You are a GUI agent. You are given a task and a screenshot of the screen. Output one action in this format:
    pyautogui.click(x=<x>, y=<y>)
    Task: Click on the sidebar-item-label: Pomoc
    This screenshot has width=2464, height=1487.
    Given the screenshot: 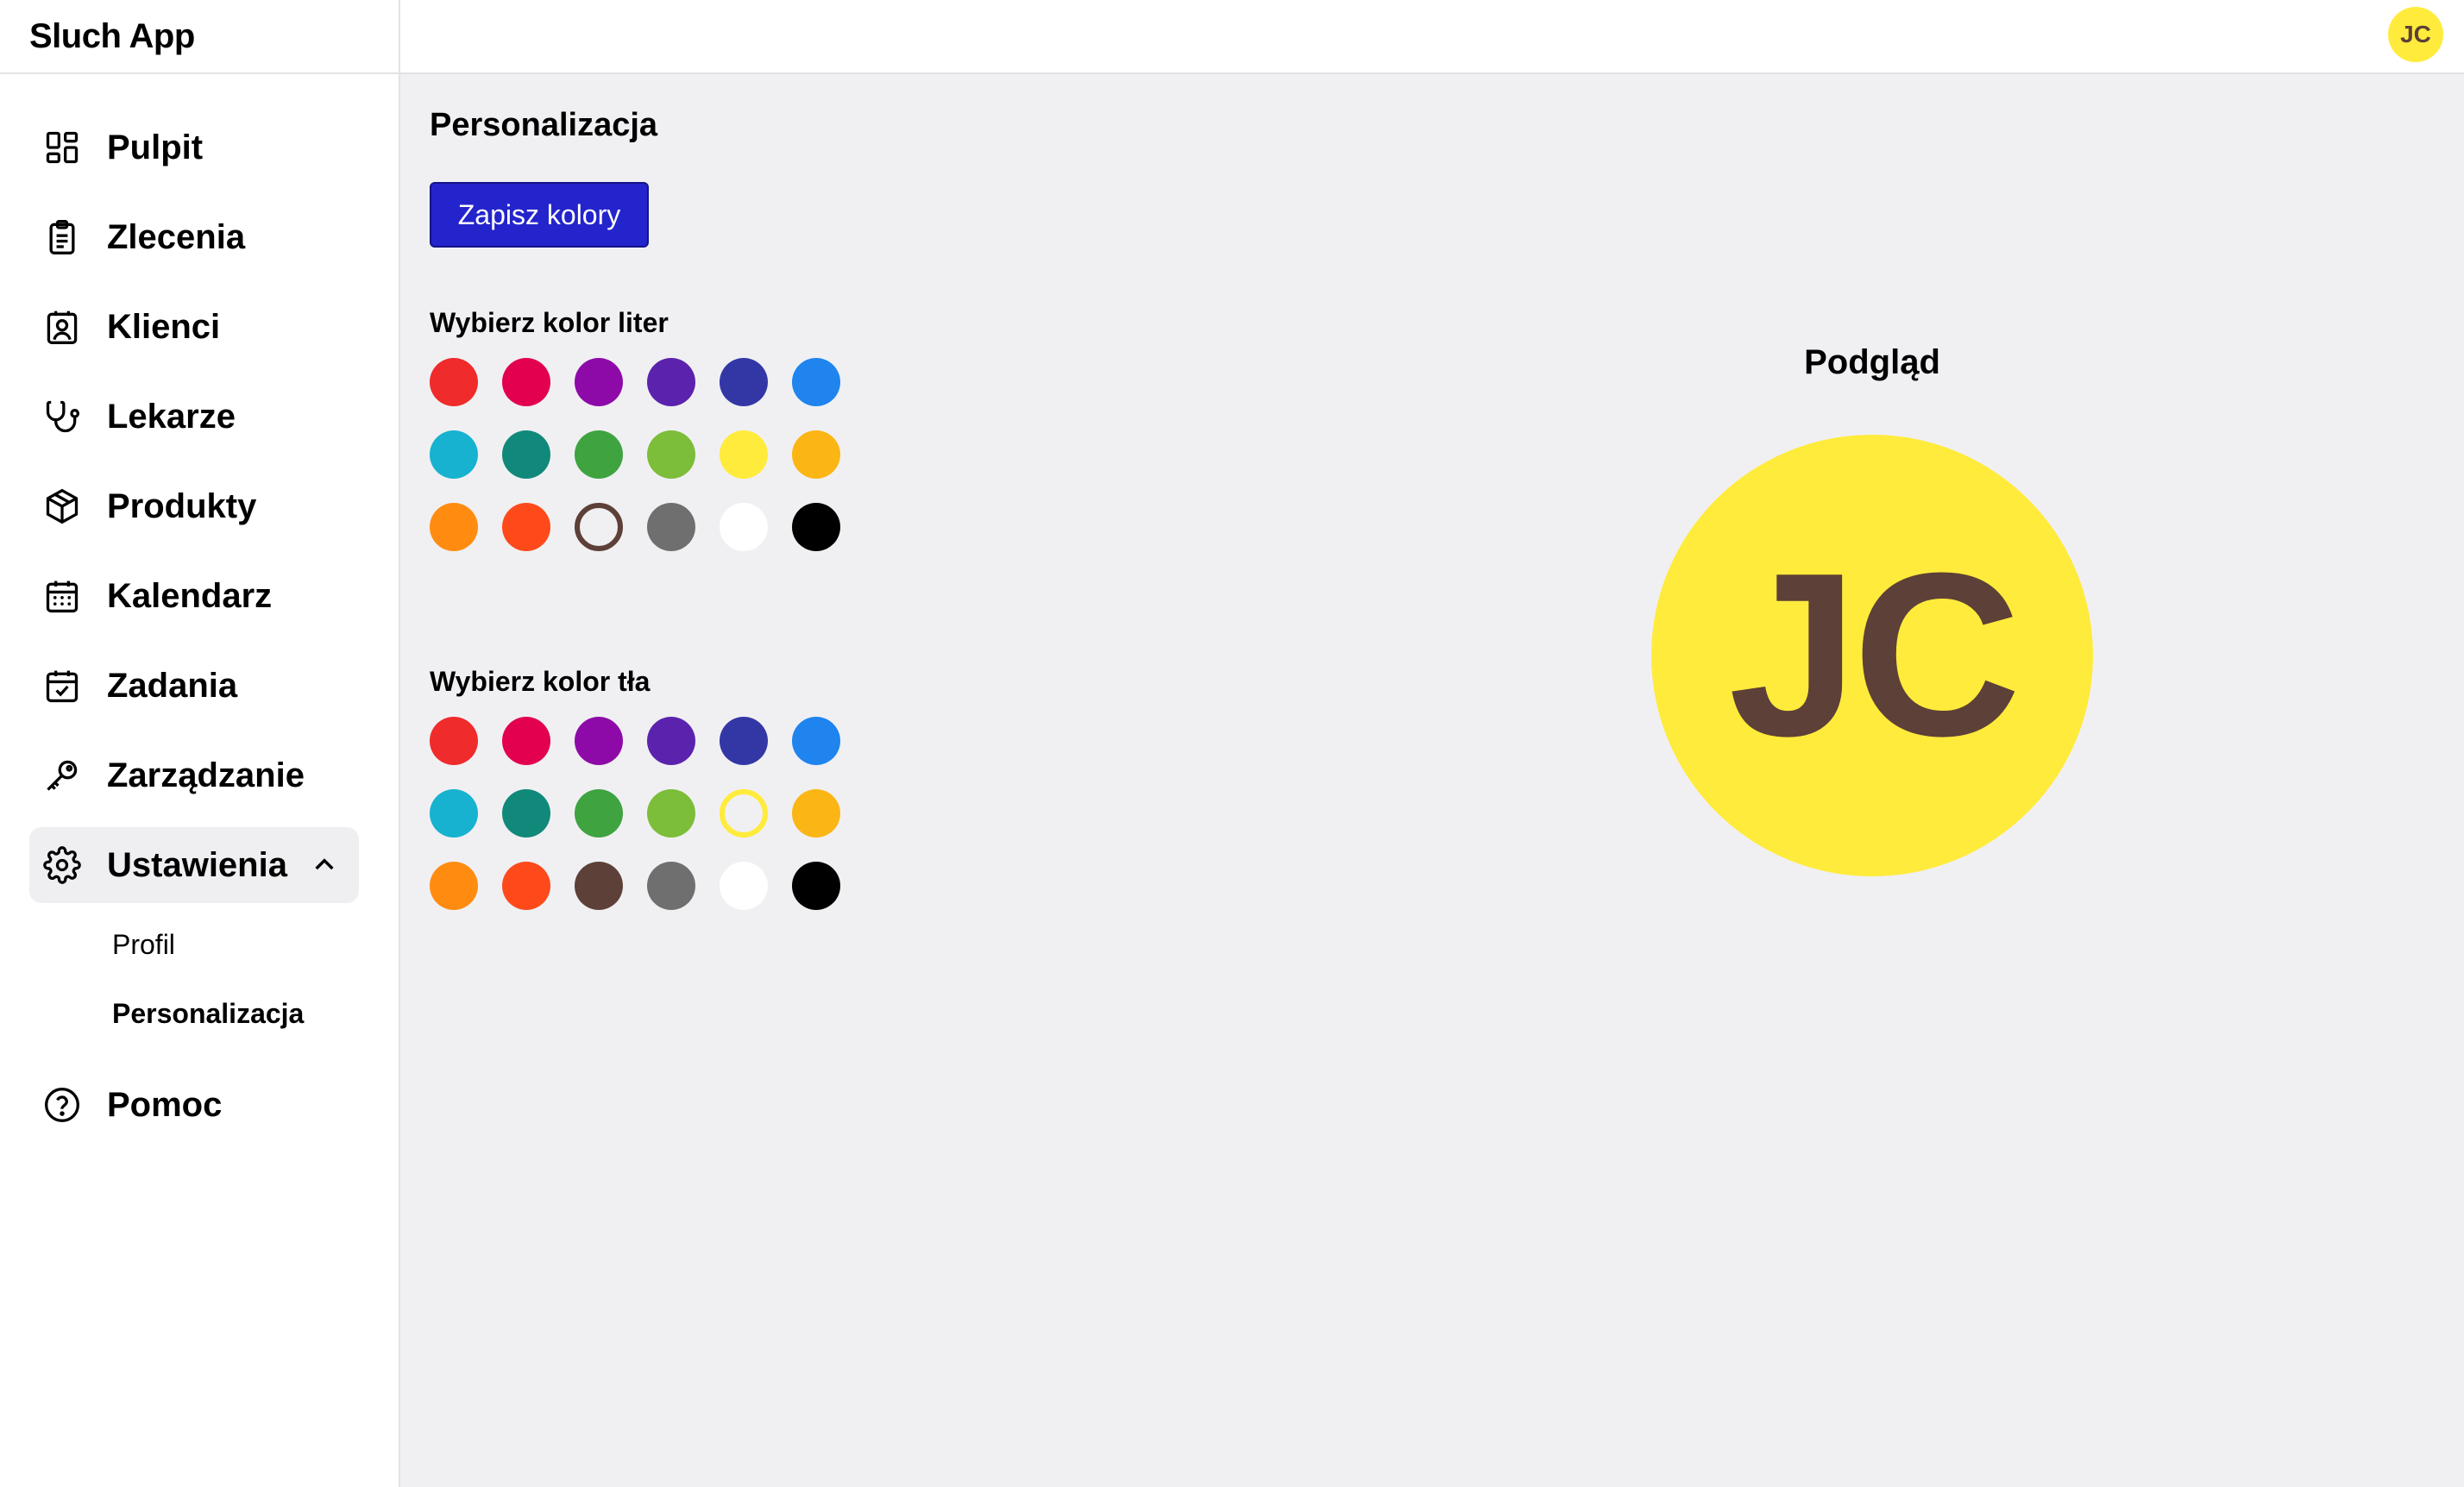 What is the action you would take?
    pyautogui.click(x=165, y=1104)
    